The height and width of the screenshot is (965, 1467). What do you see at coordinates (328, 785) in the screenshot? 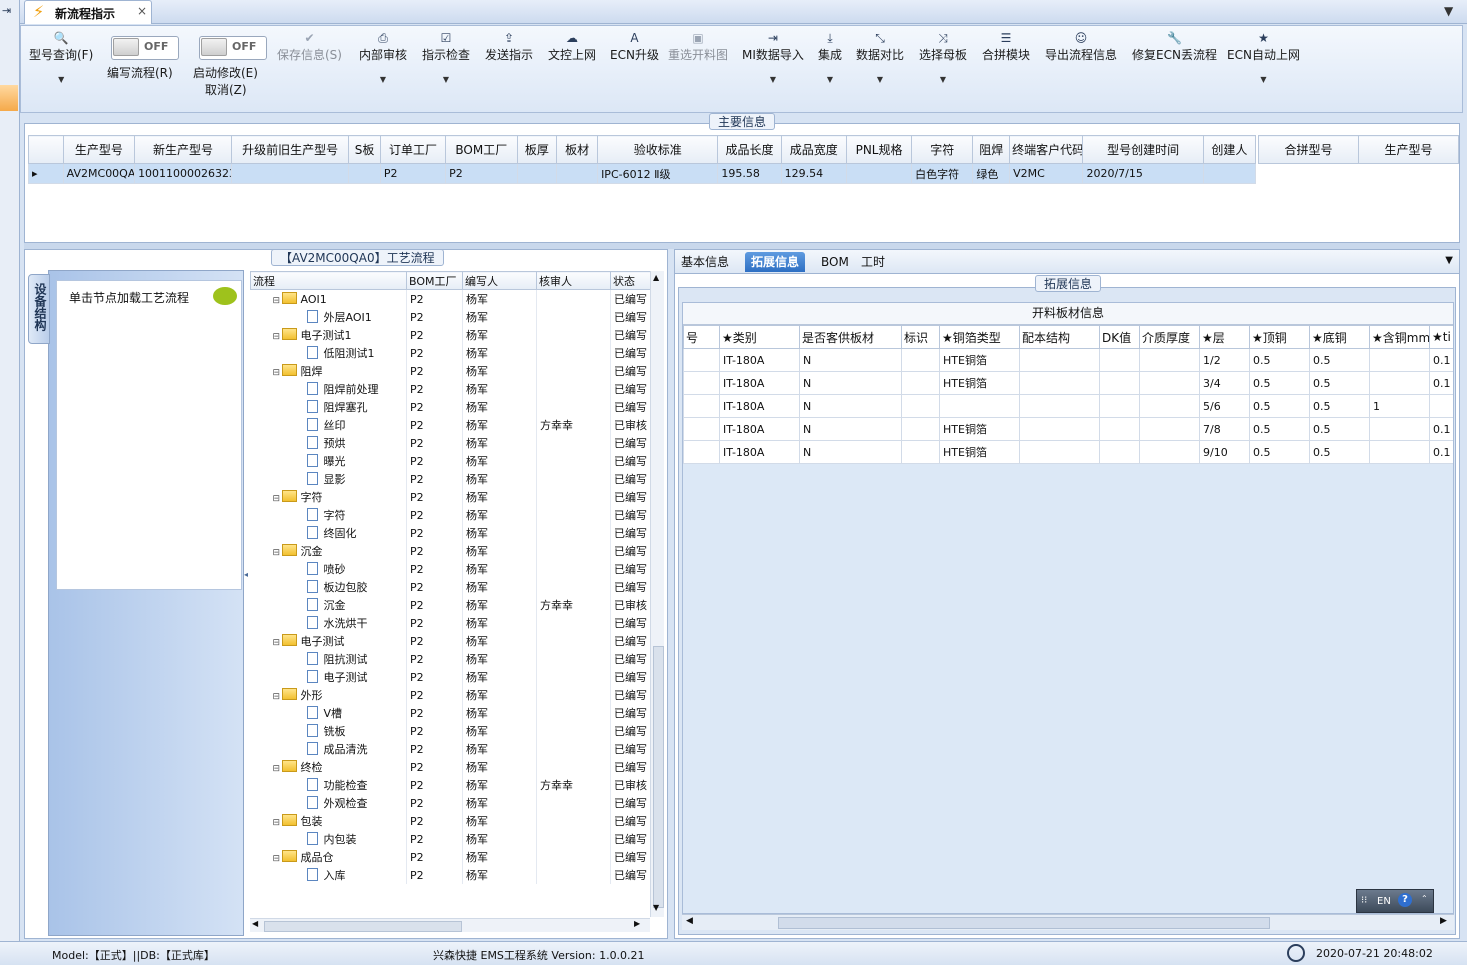
I see `tree-node: 功能检查` at bounding box center [328, 785].